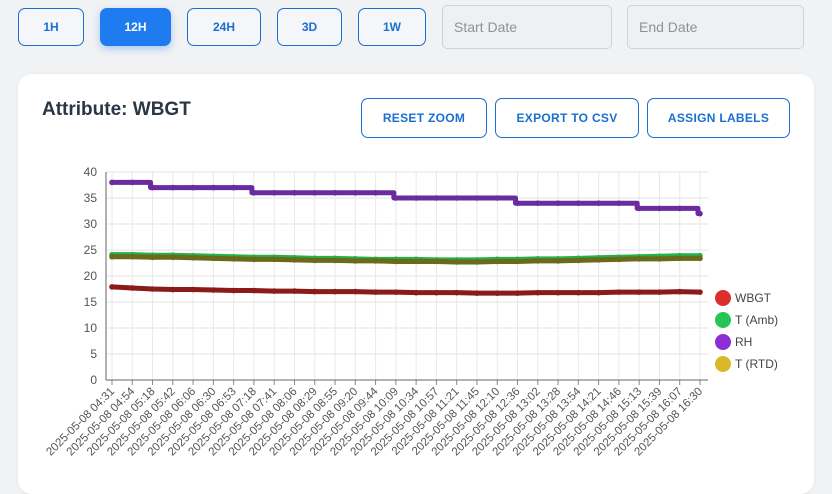 The image size is (832, 494). I want to click on y-tick-label: 35, so click(91, 198).